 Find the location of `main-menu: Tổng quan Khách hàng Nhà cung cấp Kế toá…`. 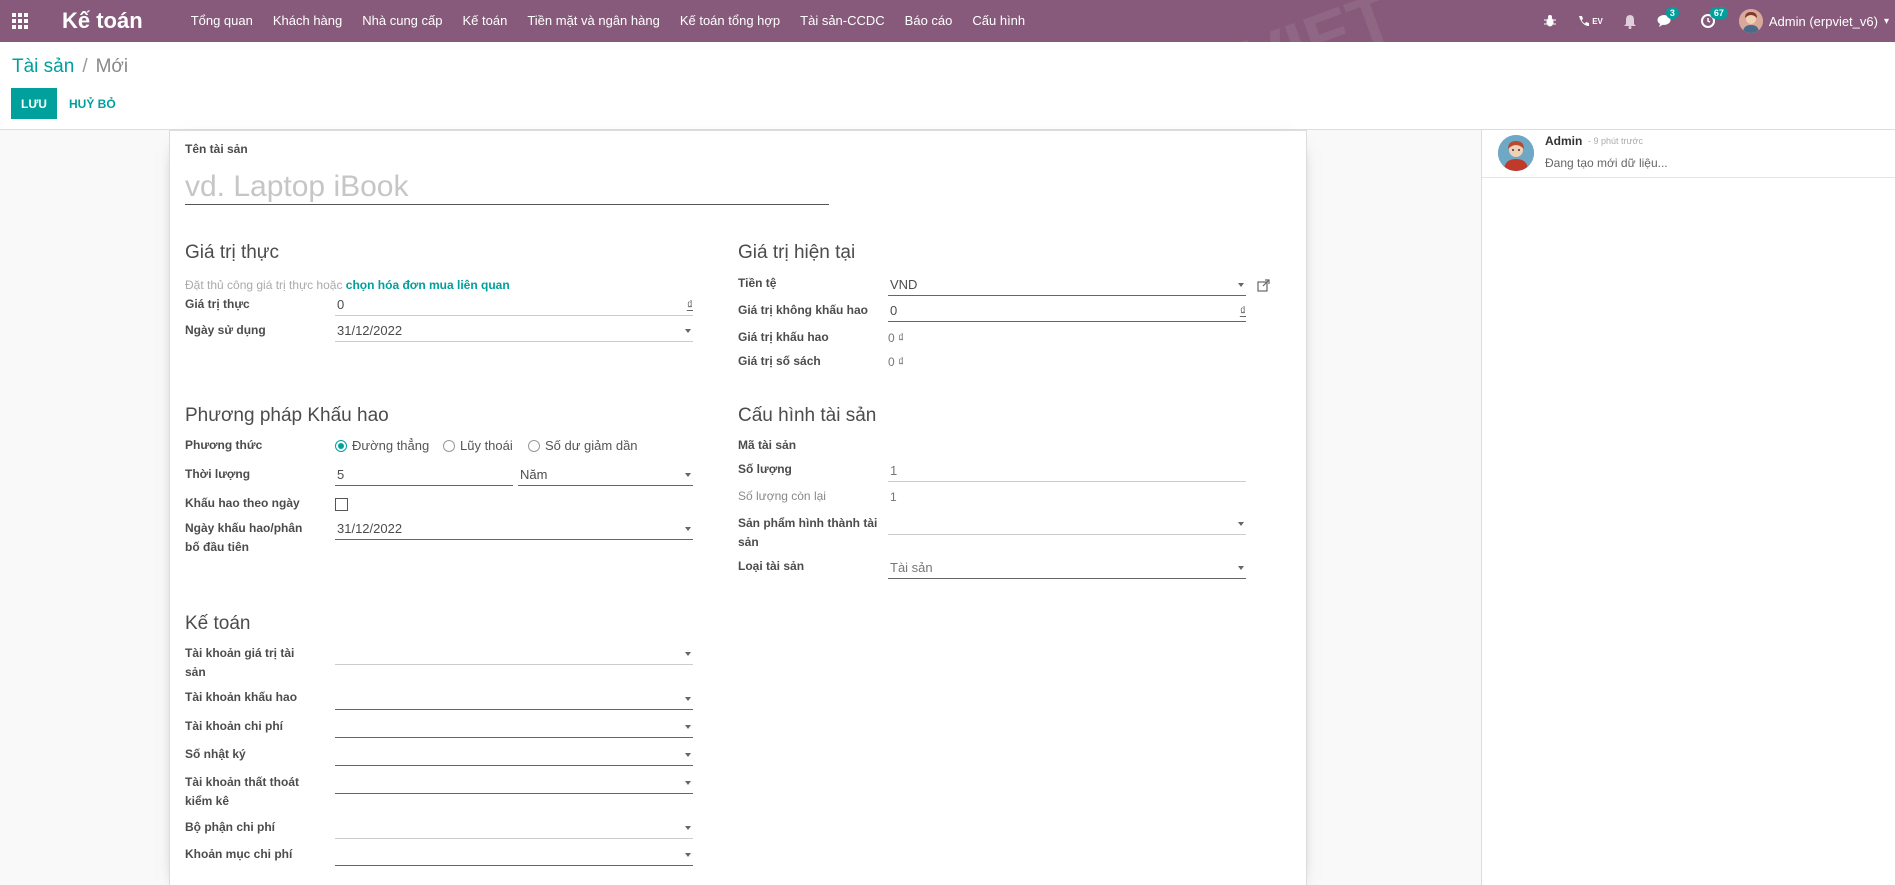

main-menu: Tổng quan Khách hàng Nhà cung cấp Kế toá… is located at coordinates (608, 21).